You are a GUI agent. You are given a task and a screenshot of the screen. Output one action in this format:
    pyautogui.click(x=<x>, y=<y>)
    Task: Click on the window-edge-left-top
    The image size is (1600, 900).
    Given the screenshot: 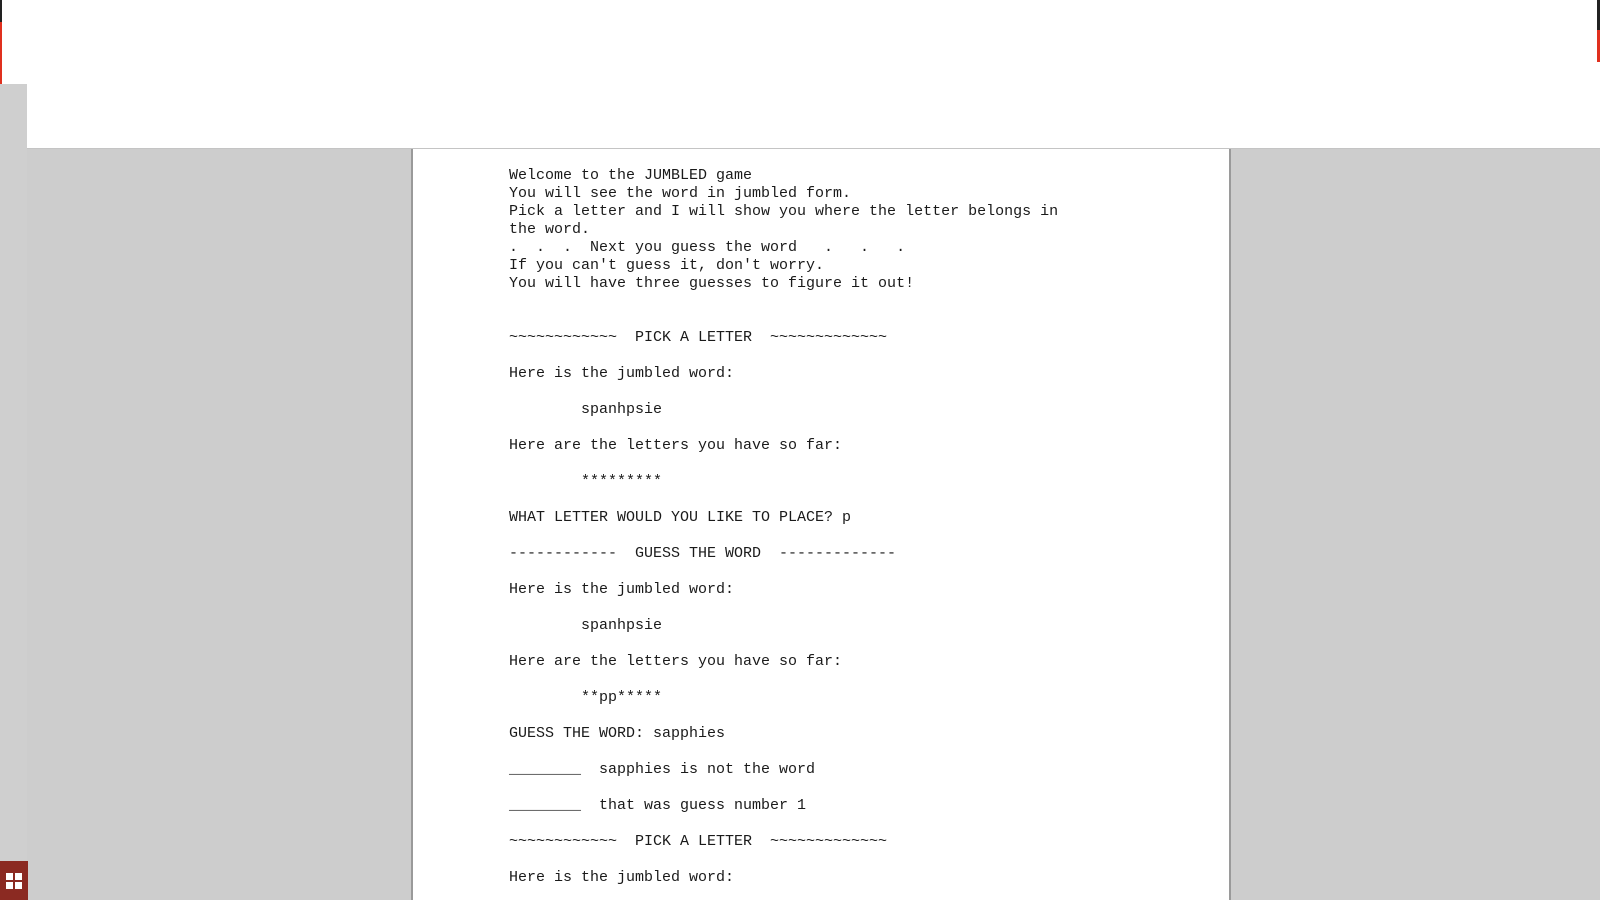 What is the action you would take?
    pyautogui.click(x=1, y=11)
    